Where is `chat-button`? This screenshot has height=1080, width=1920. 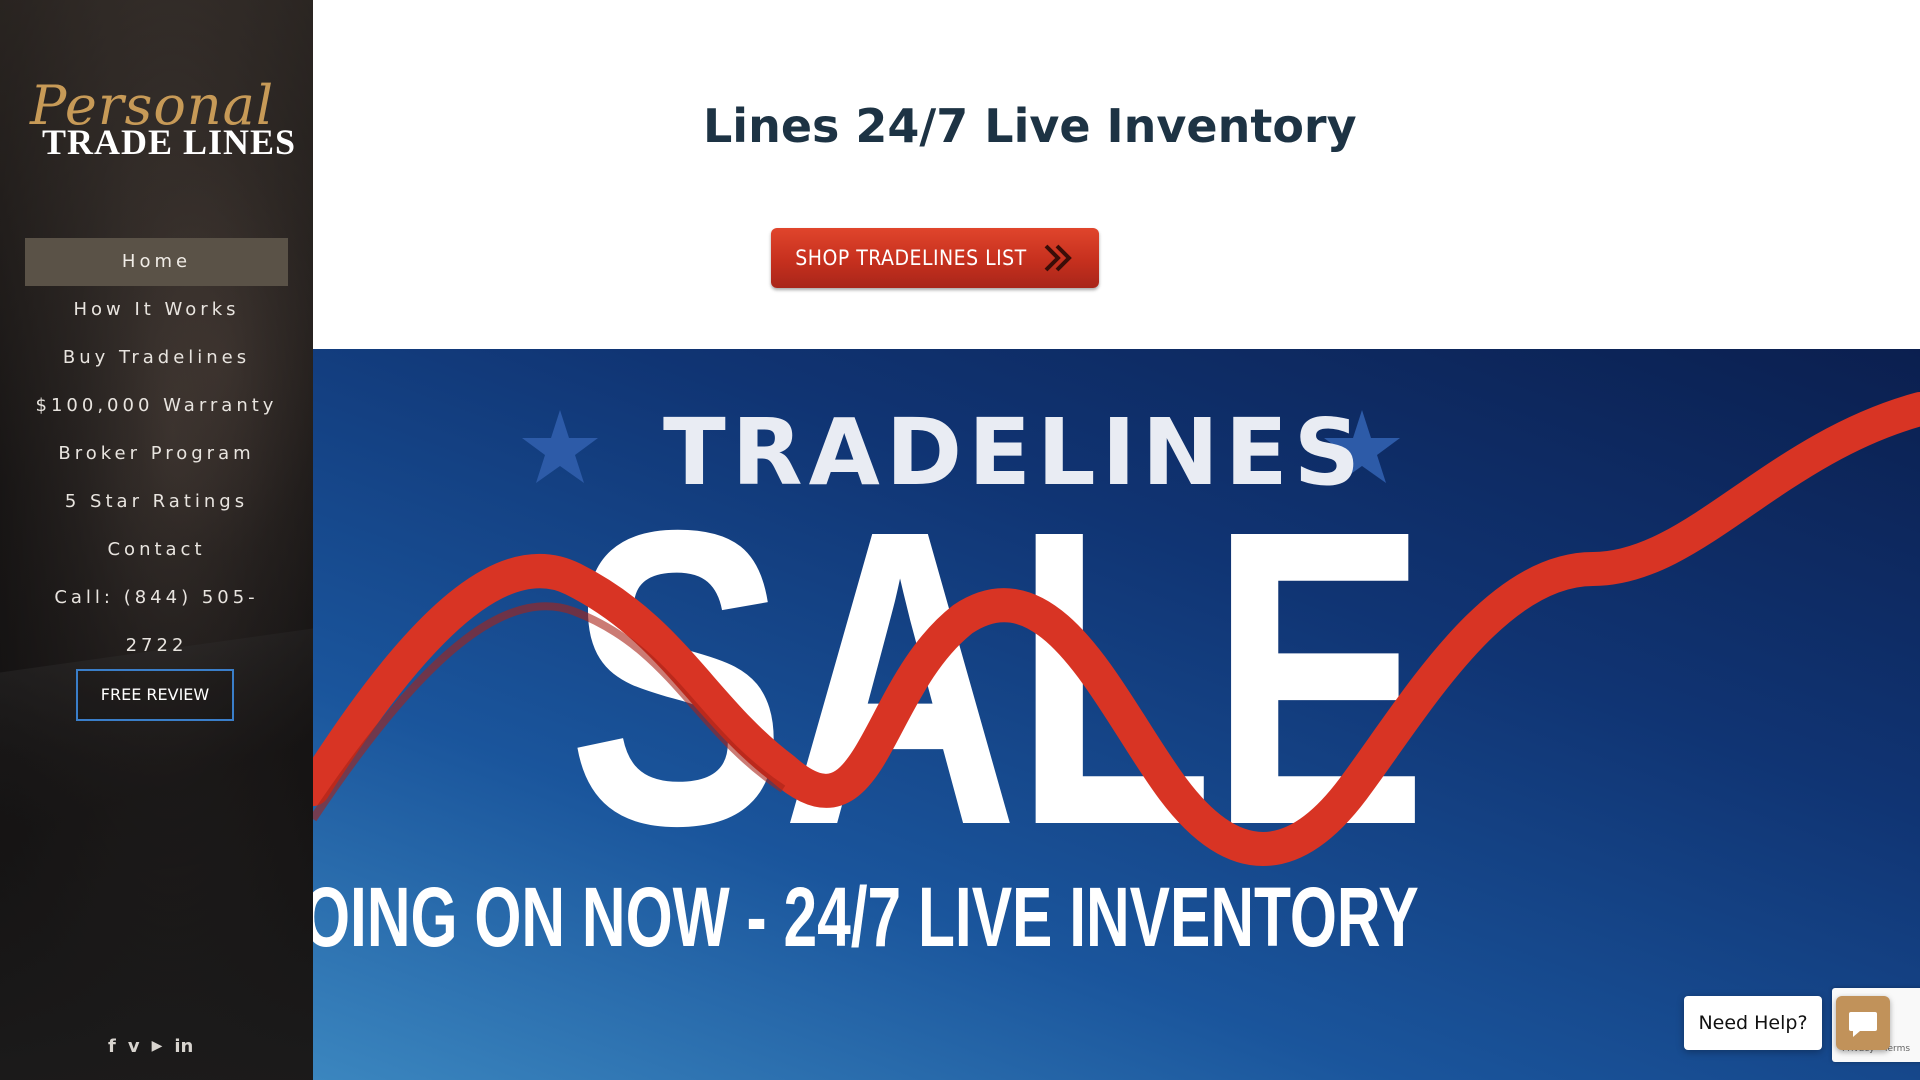 chat-button is located at coordinates (1863, 1023).